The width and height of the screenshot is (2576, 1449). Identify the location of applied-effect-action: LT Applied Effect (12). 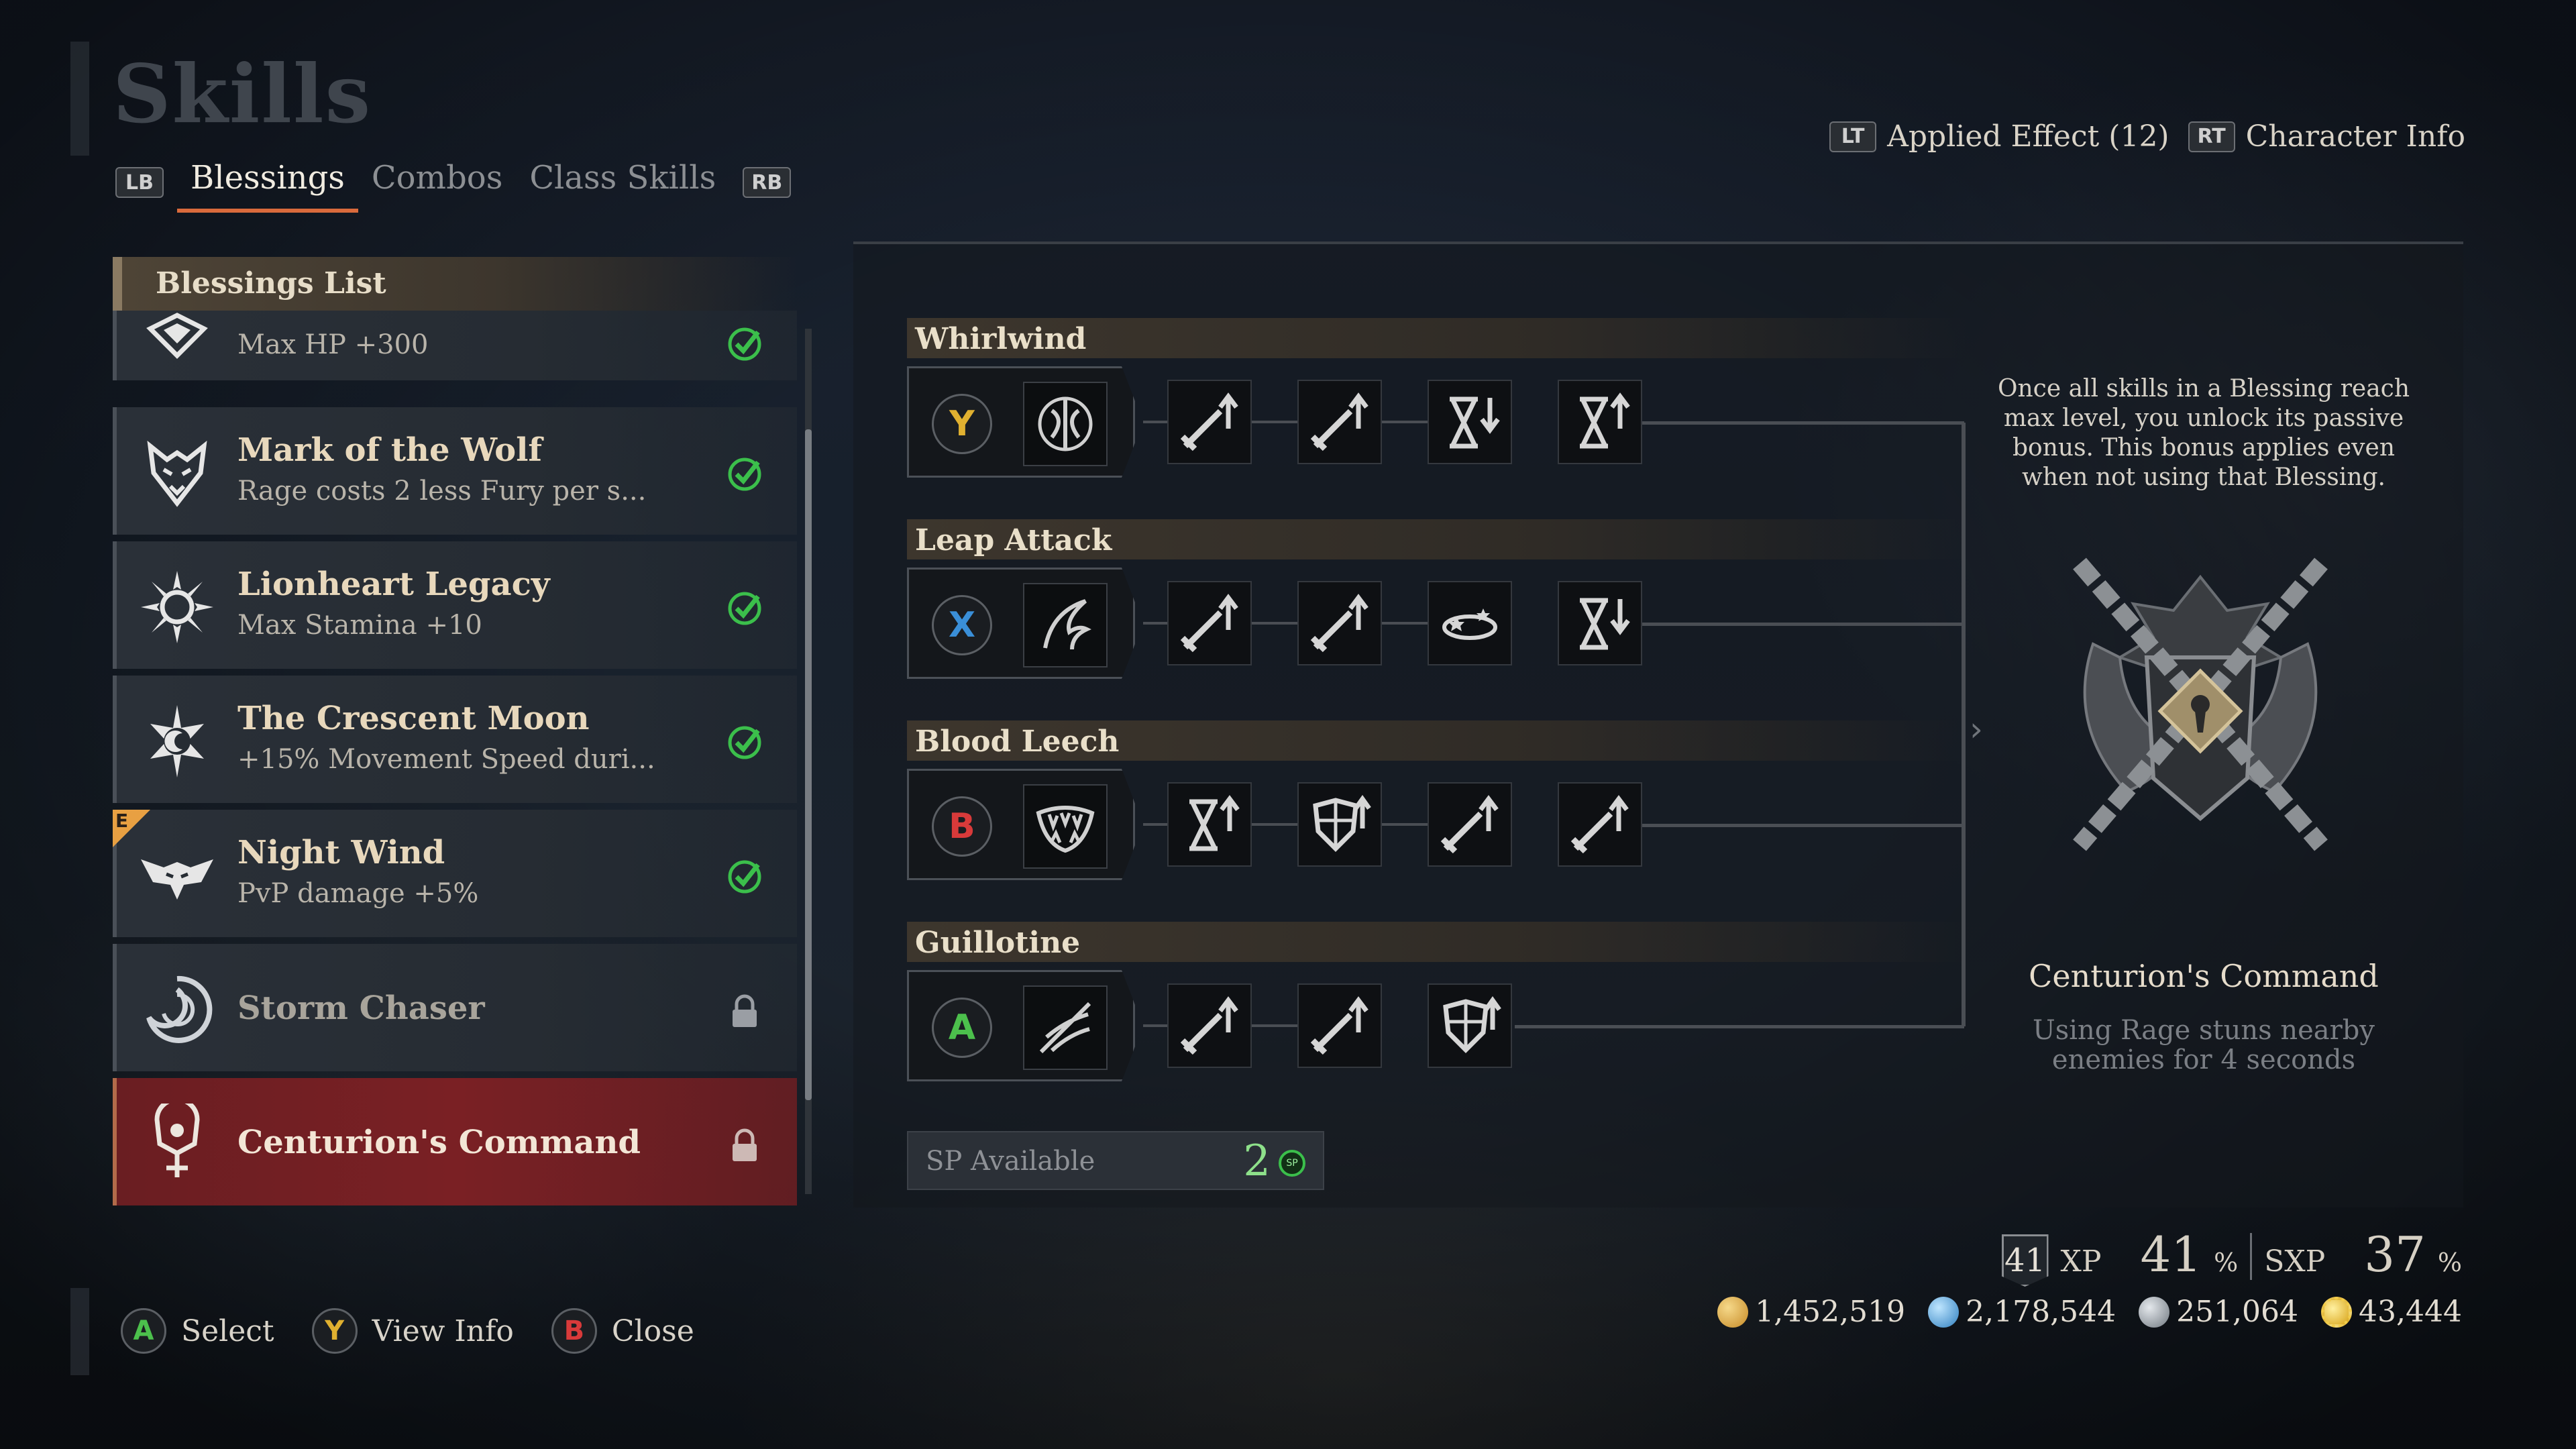
(1999, 136).